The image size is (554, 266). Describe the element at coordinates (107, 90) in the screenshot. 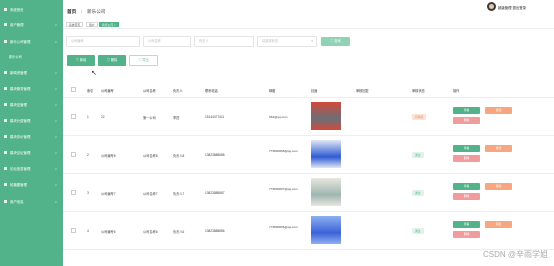

I see `column-header: 公司编号` at that location.